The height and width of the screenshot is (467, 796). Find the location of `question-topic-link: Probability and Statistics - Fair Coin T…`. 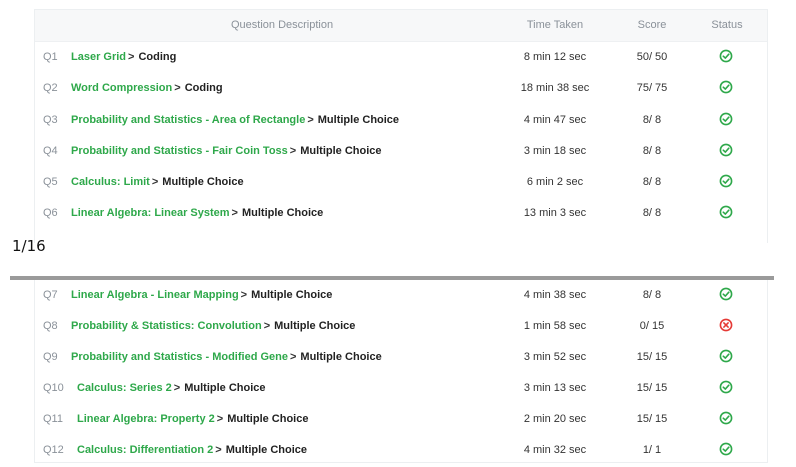

question-topic-link: Probability and Statistics - Fair Coin T… is located at coordinates (179, 151).